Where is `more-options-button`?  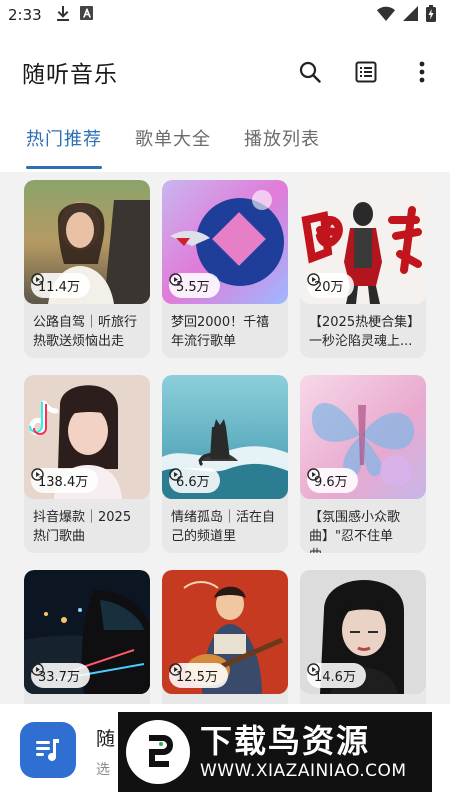
more-options-button is located at coordinates (422, 72).